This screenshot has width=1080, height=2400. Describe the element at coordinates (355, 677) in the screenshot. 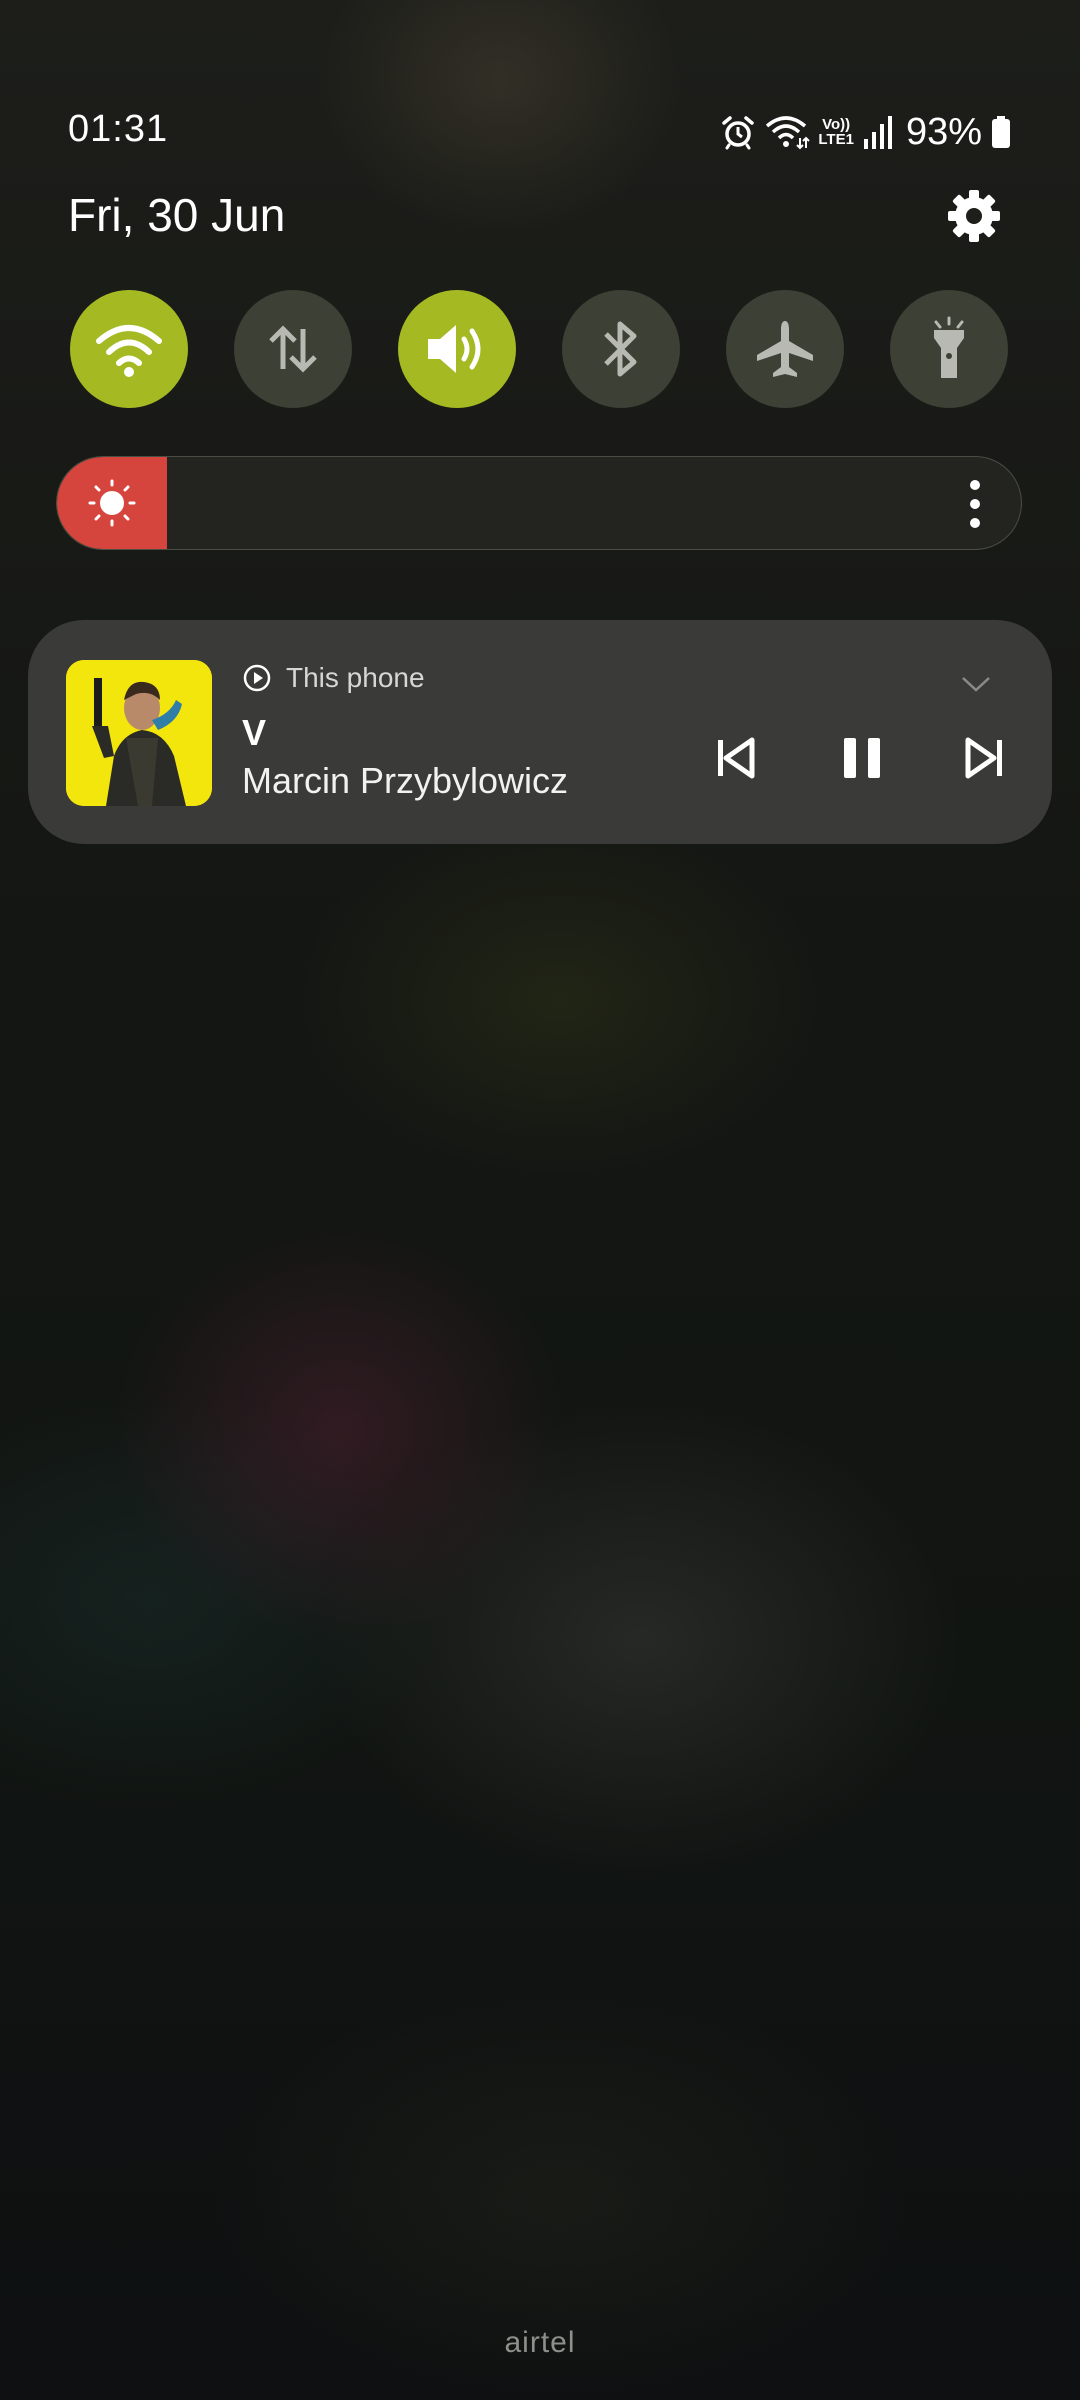

I see `output-source-label: This phone` at that location.